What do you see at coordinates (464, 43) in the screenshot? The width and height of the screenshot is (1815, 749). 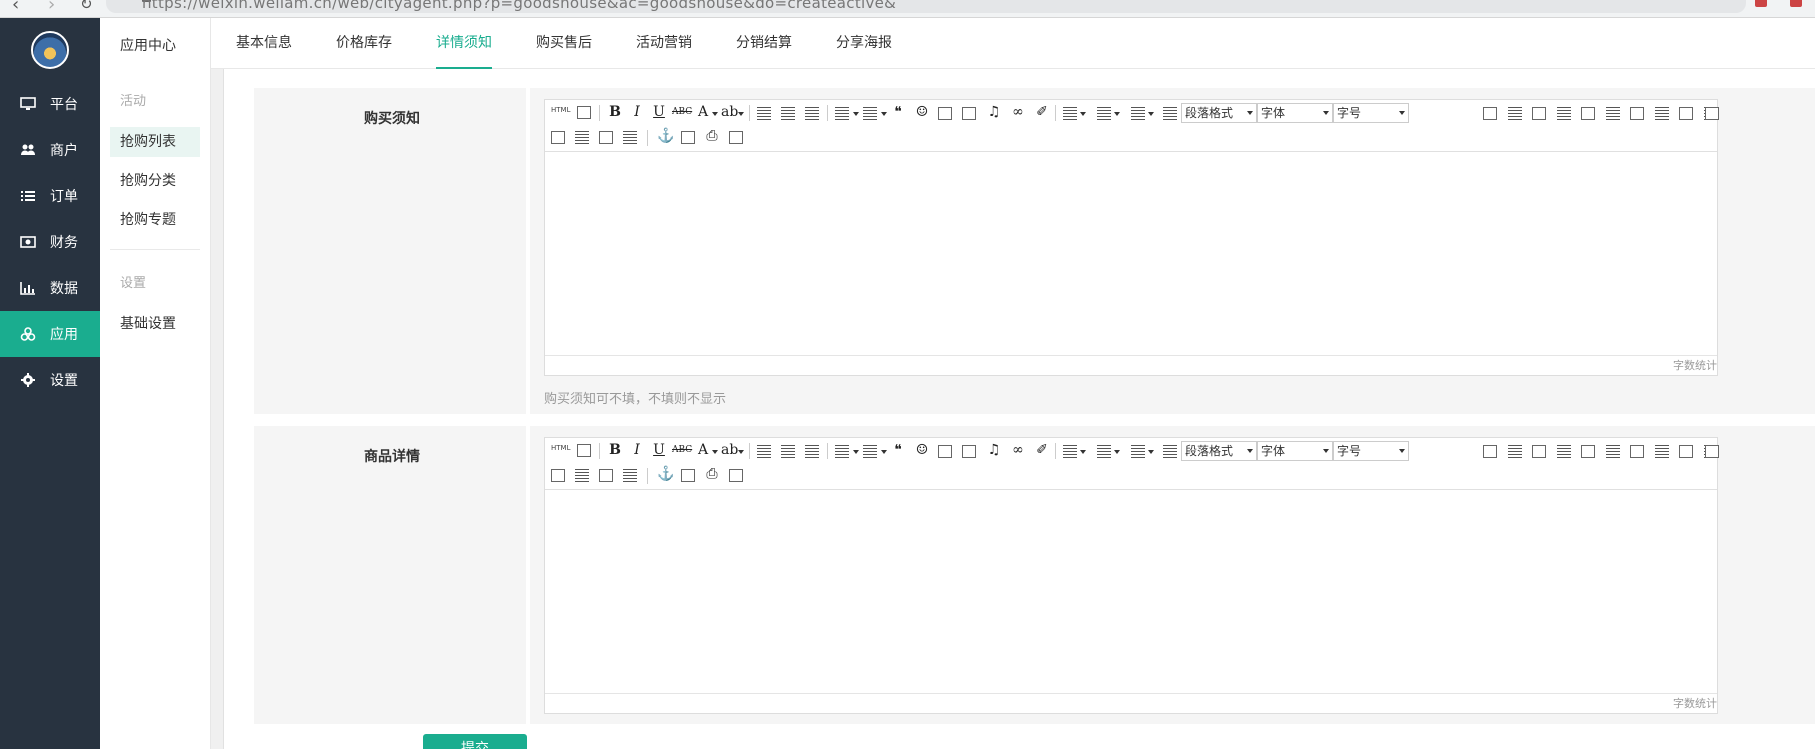 I see `tab-detail-notice: 详情须知` at bounding box center [464, 43].